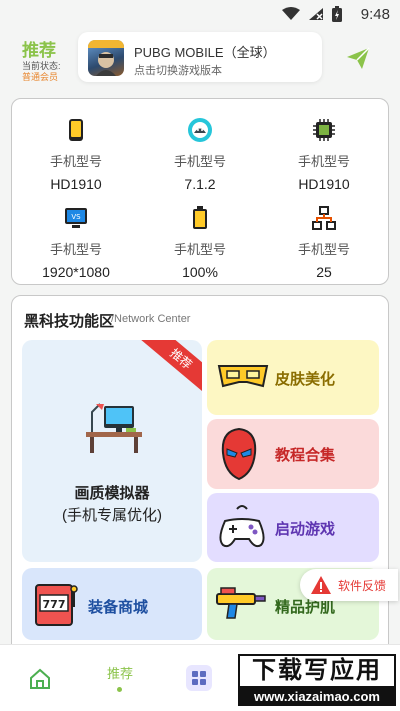 This screenshot has width=400, height=711. I want to click on tutorials-tile: 教程合集, so click(293, 454).